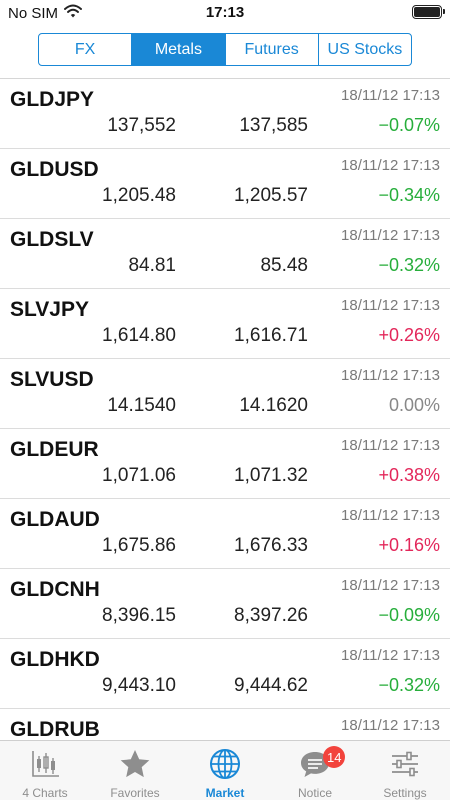  I want to click on quote-change: +0.16%, so click(409, 545).